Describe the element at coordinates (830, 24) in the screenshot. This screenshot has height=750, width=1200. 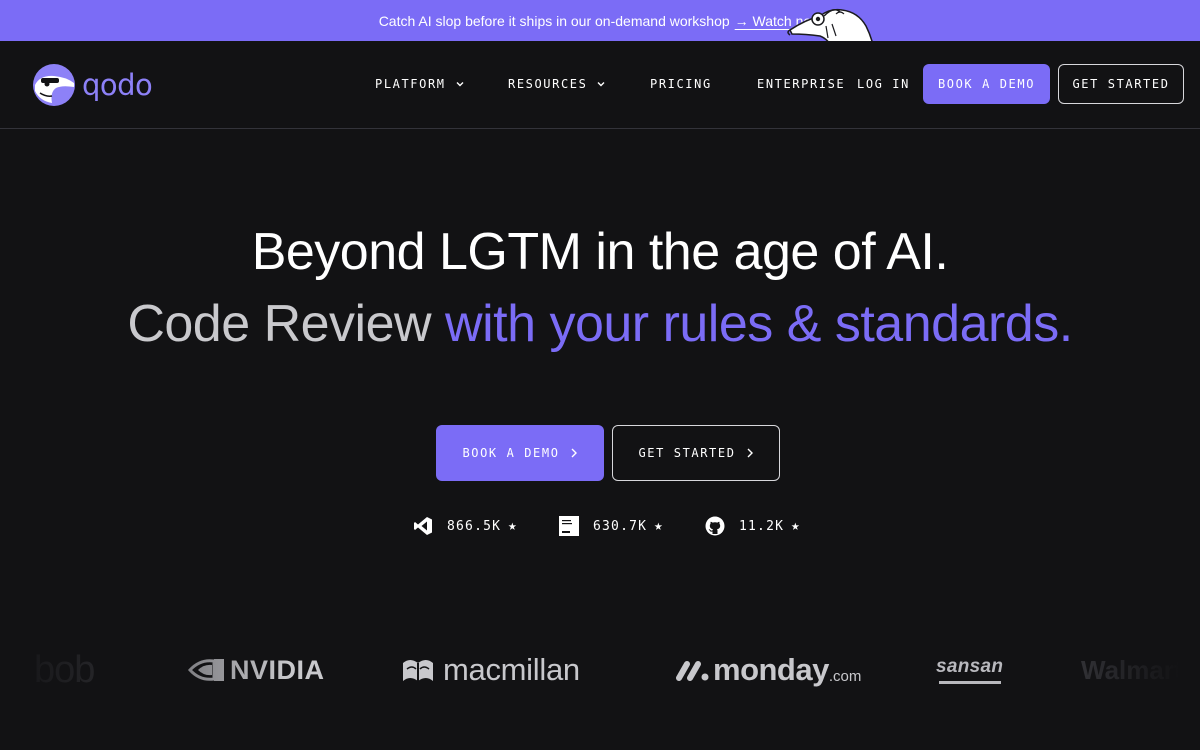
I see `mascot-icon` at that location.